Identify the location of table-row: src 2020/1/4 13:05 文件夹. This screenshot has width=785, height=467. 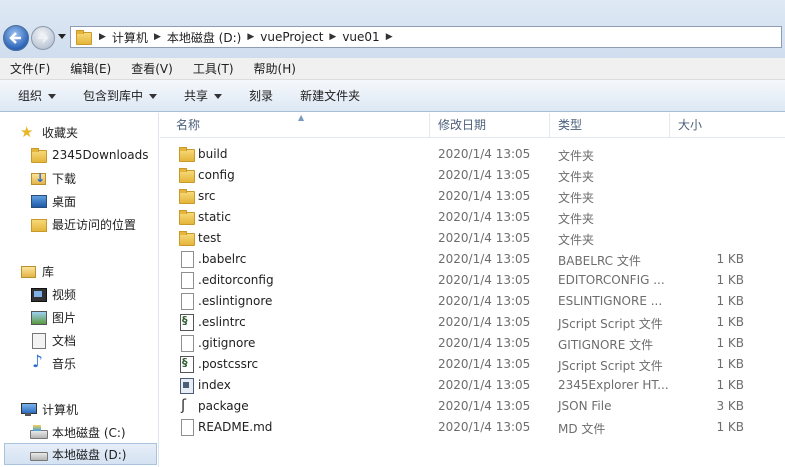
(472, 196).